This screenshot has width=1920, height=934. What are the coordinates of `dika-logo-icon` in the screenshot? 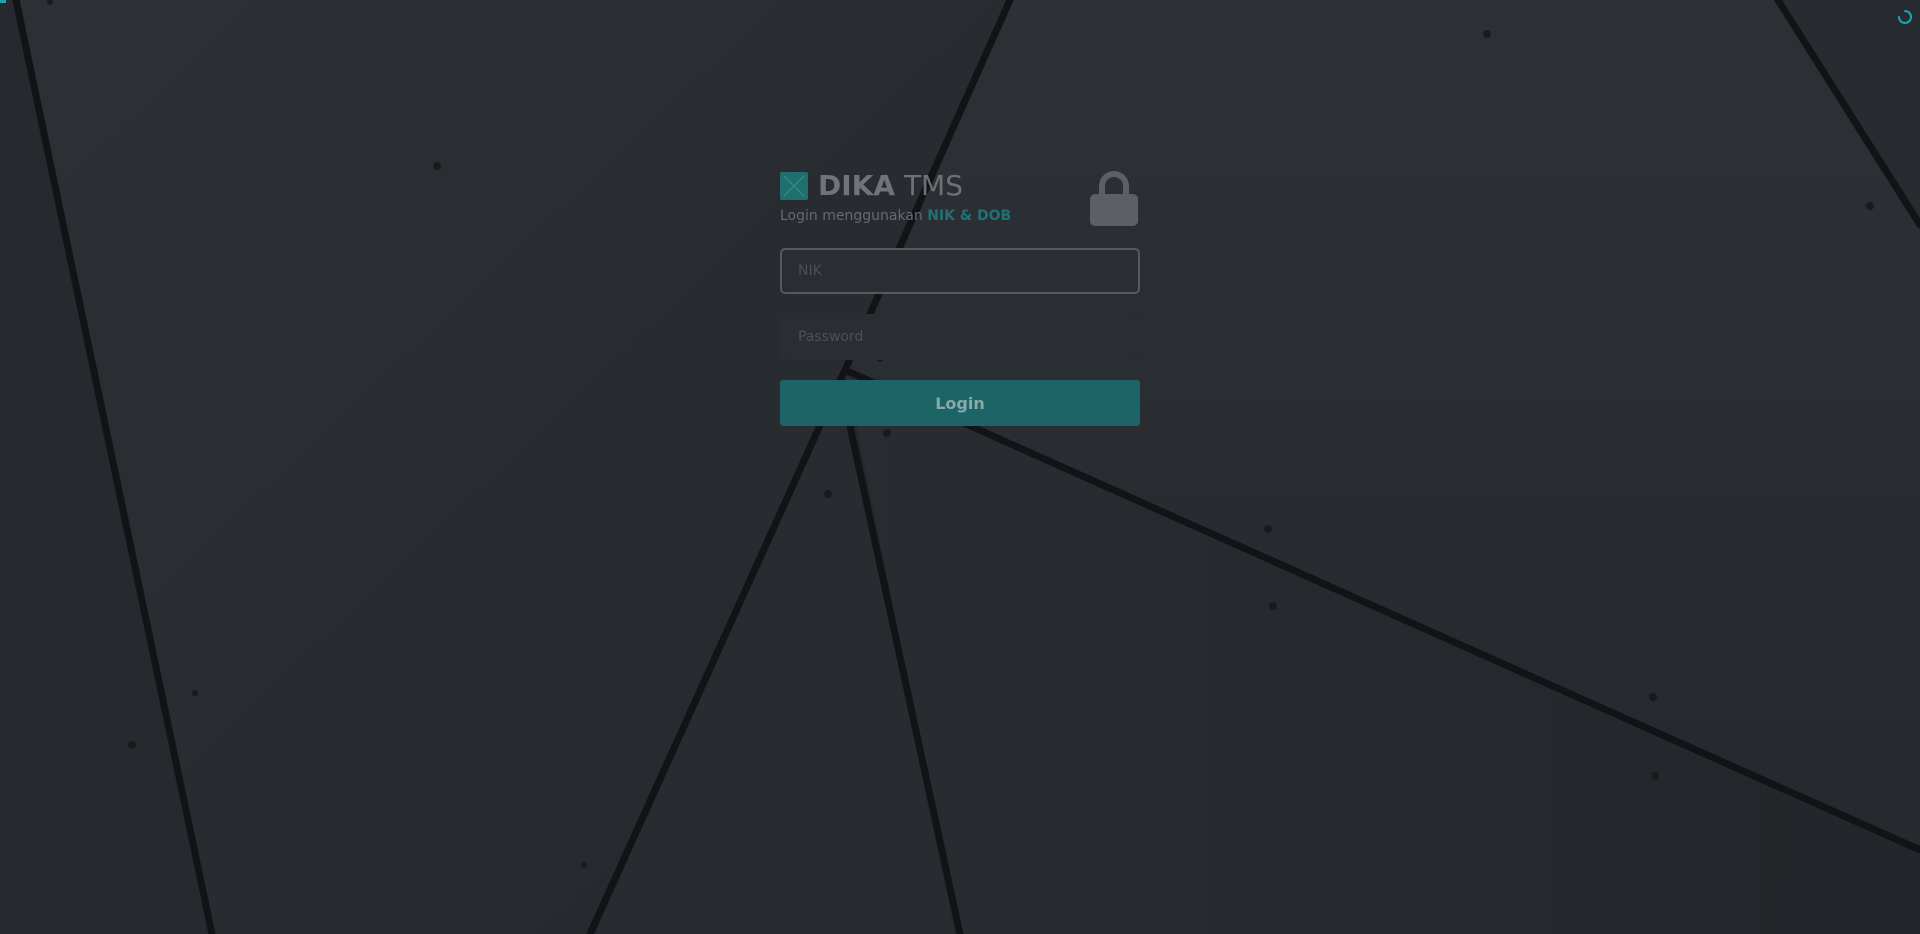 It's located at (794, 186).